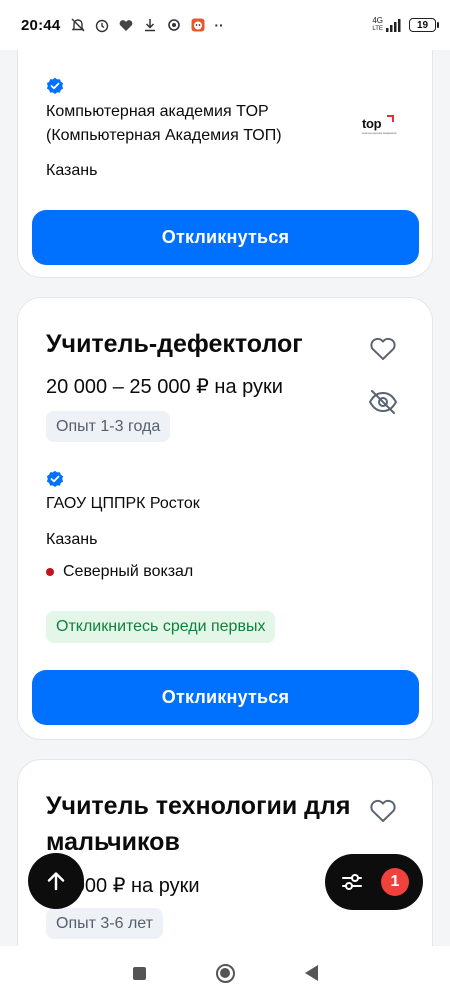  I want to click on battery-icon: 19, so click(424, 25).